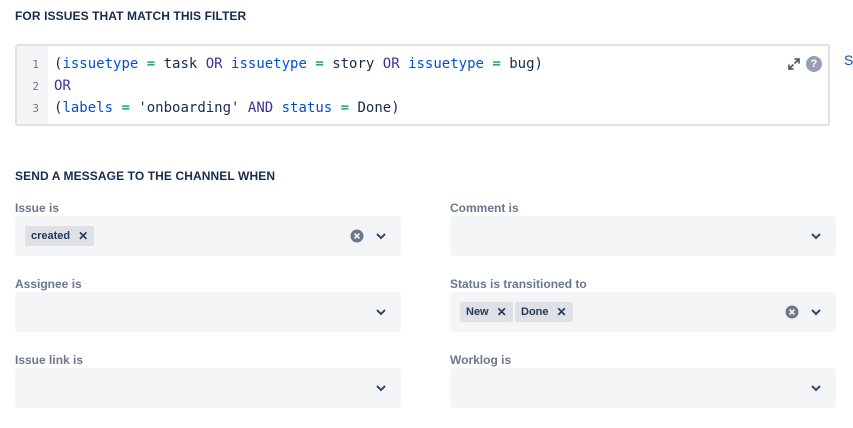 This screenshot has height=428, width=853. I want to click on comment-is-label: Comment is, so click(484, 208).